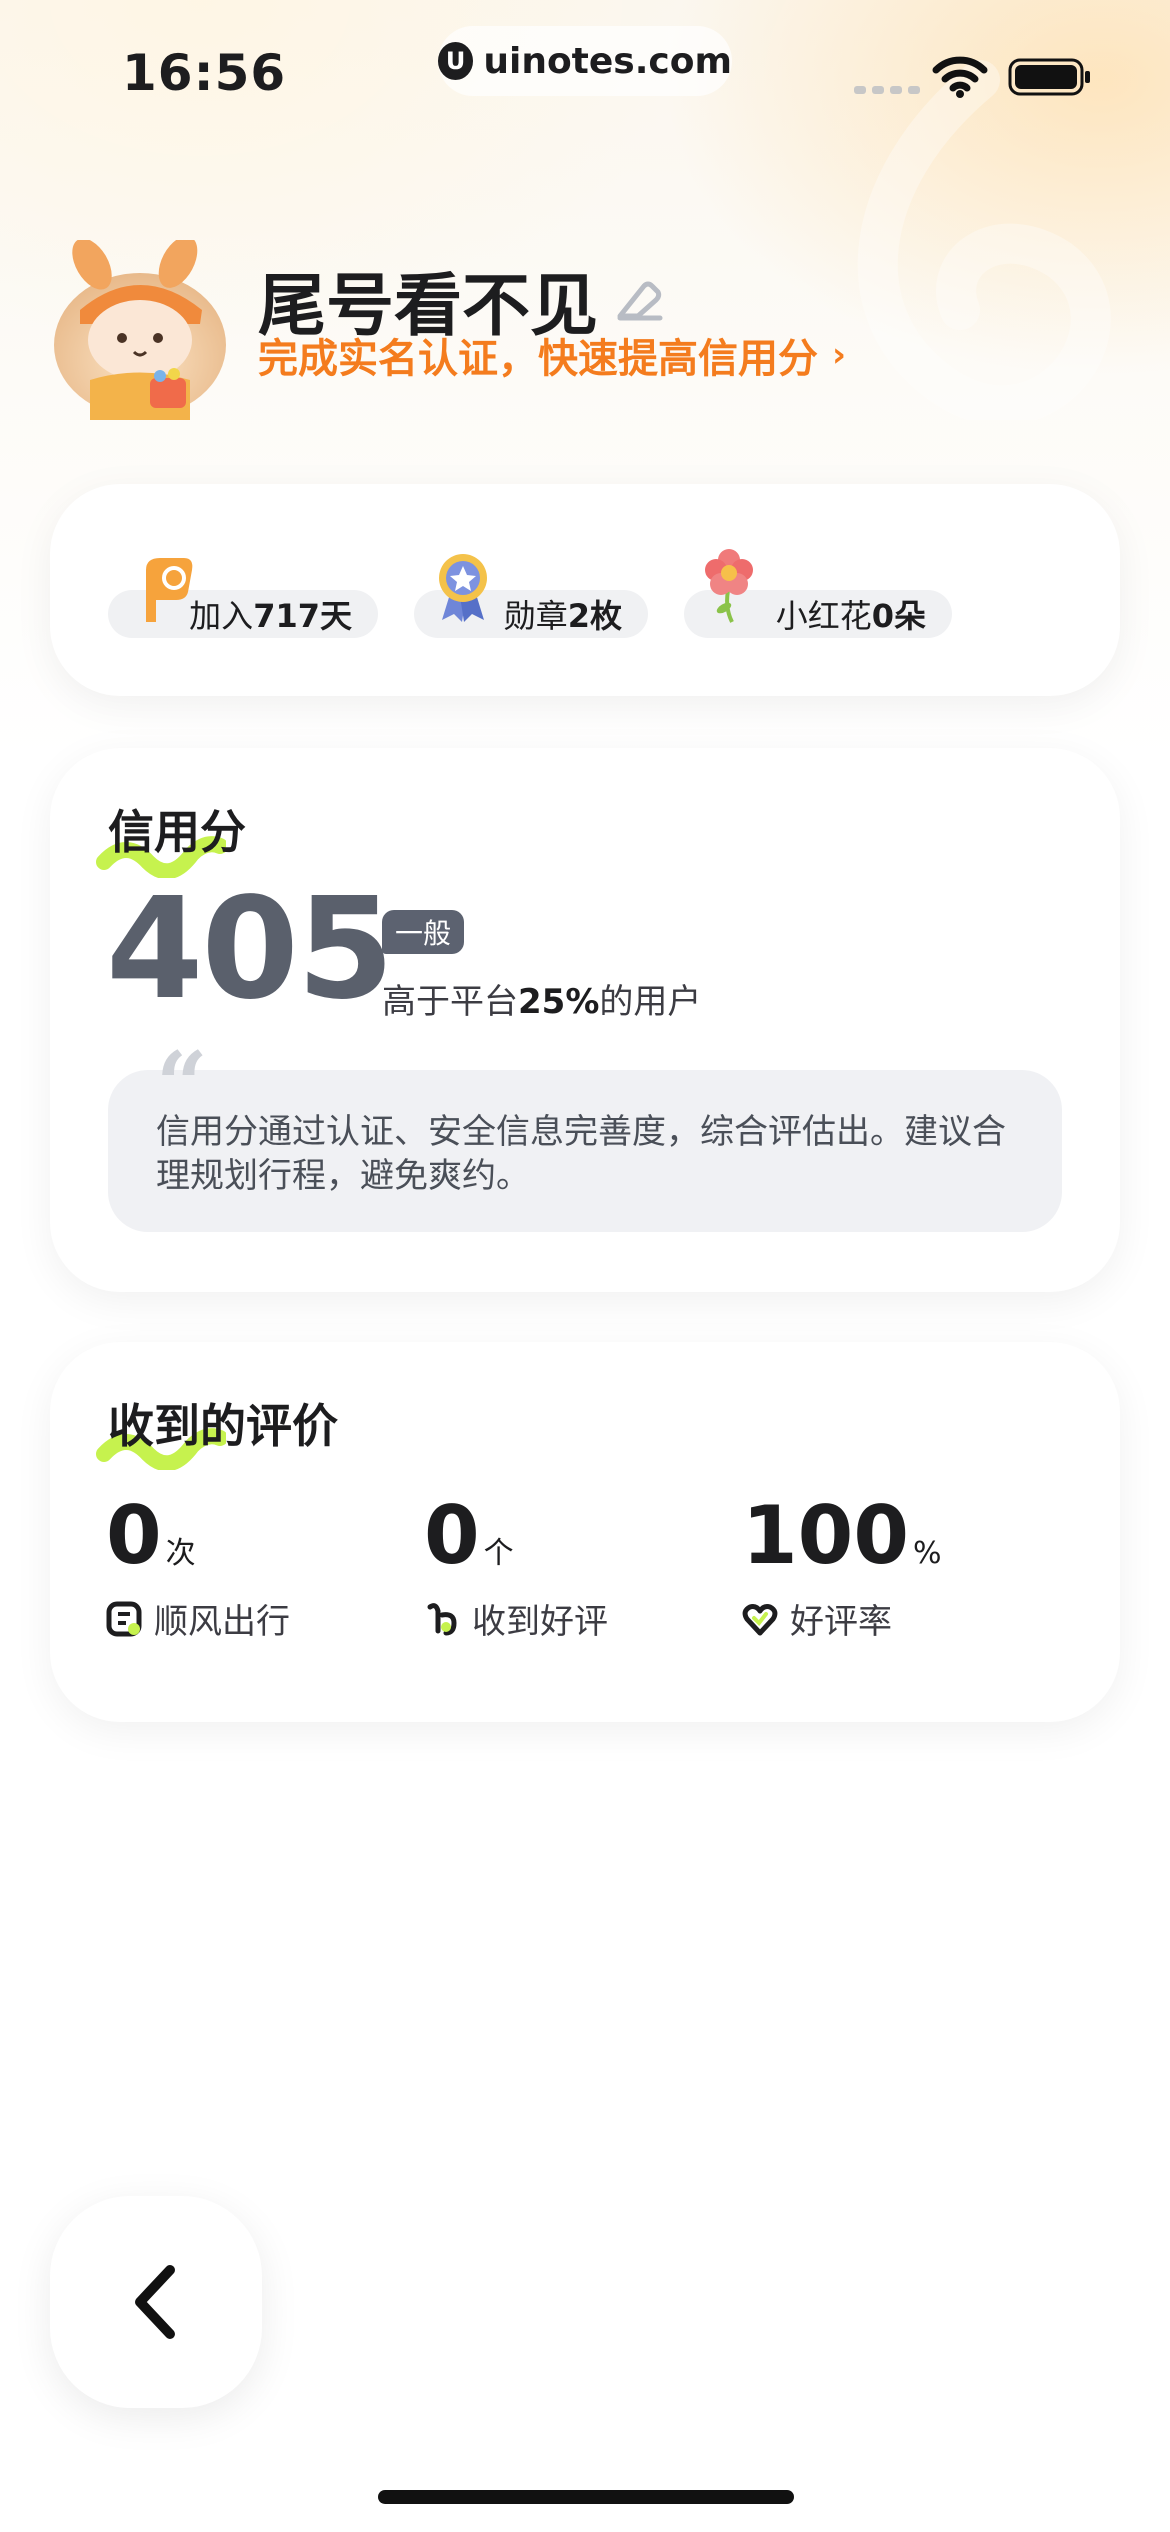 Image resolution: width=1170 pixels, height=2532 pixels. What do you see at coordinates (124, 1618) in the screenshot?
I see `trip-icon` at bounding box center [124, 1618].